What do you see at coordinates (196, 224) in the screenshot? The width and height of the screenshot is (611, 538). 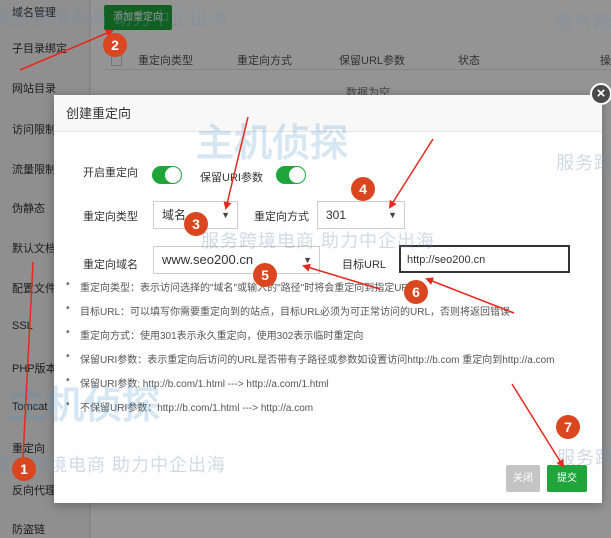 I see `step-marker-3: 3` at bounding box center [196, 224].